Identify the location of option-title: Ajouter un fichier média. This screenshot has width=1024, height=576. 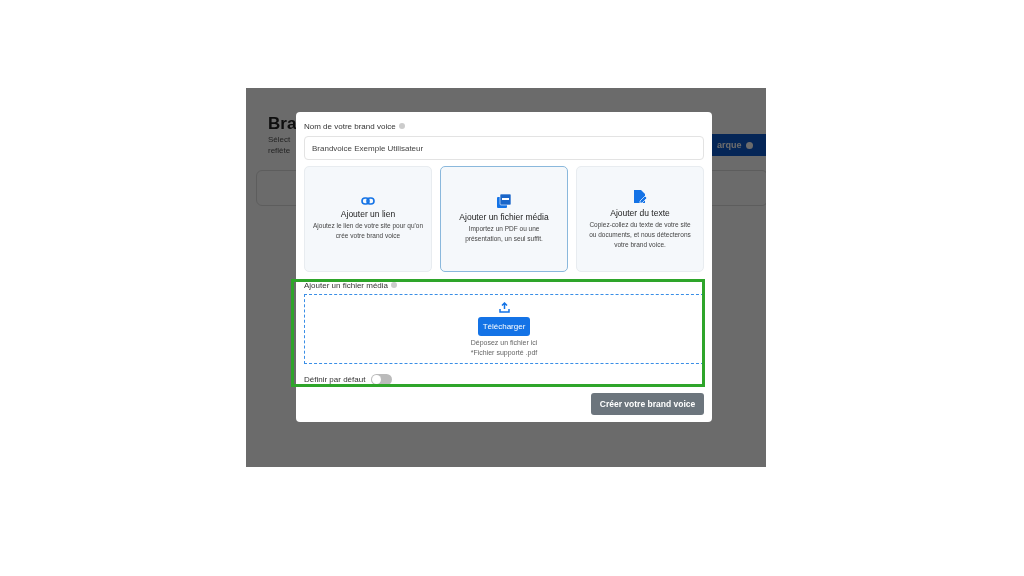
(504, 217).